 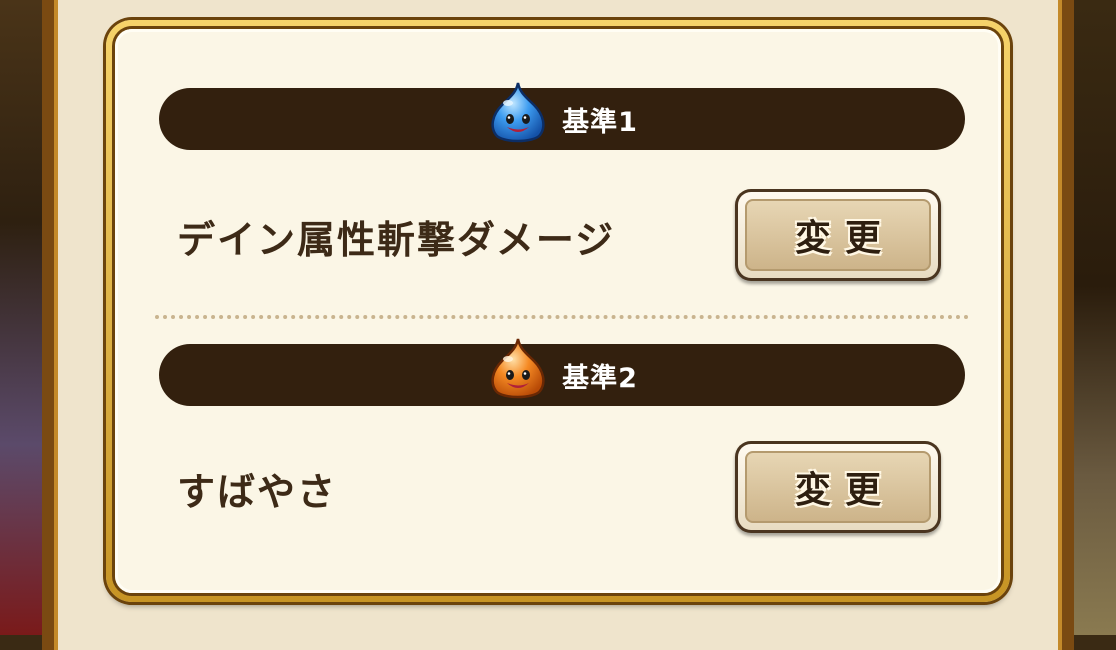 What do you see at coordinates (600, 378) in the screenshot?
I see `criterion-2-title: 基準2` at bounding box center [600, 378].